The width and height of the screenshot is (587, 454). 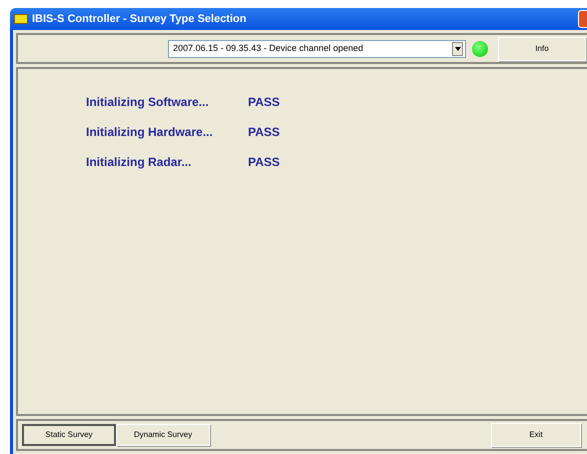 I want to click on exit-button: Exit, so click(x=536, y=435).